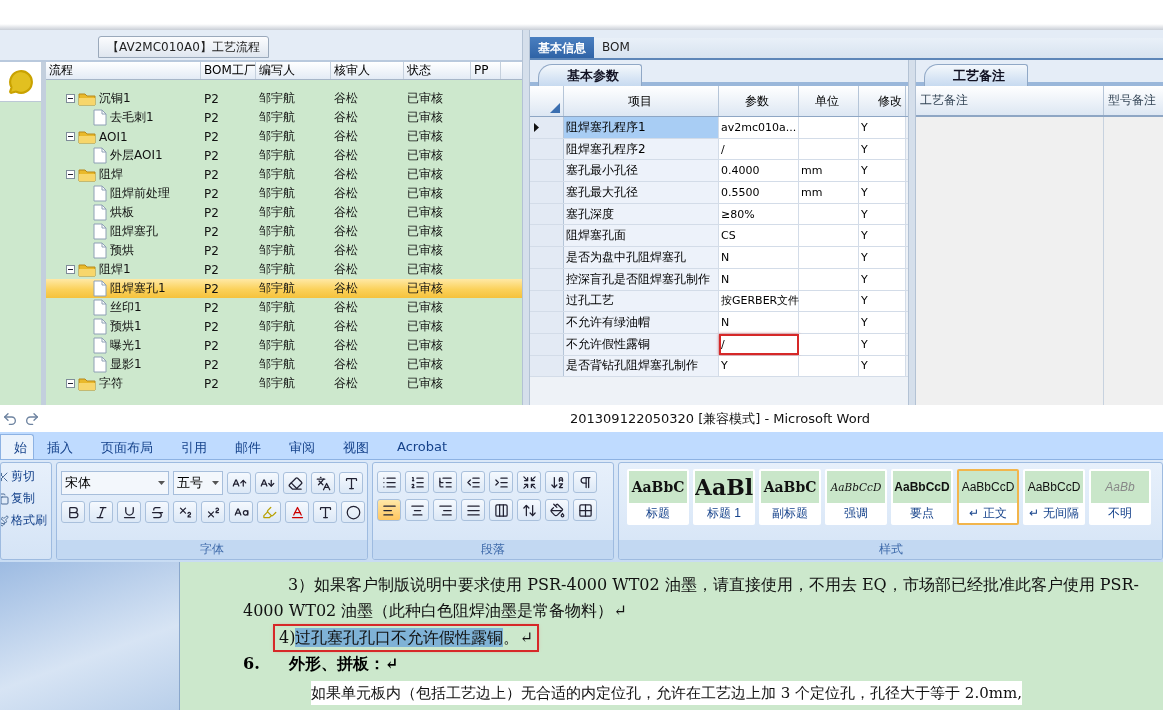 Image resolution: width=1163 pixels, height=710 pixels. I want to click on shrink-font-button, so click(267, 483).